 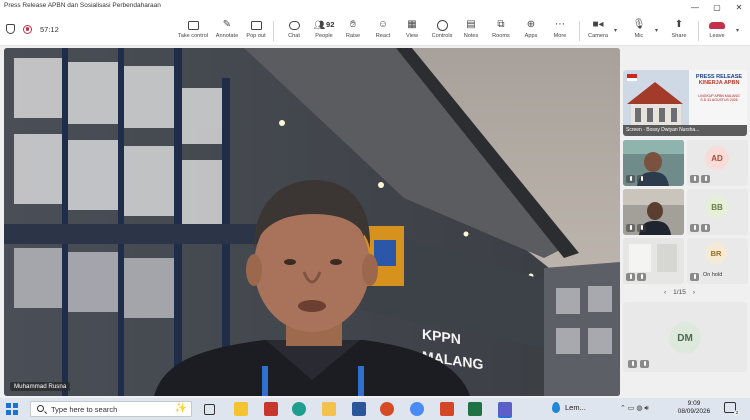 I want to click on participant-tile-br: BR On hold, so click(x=717, y=261).